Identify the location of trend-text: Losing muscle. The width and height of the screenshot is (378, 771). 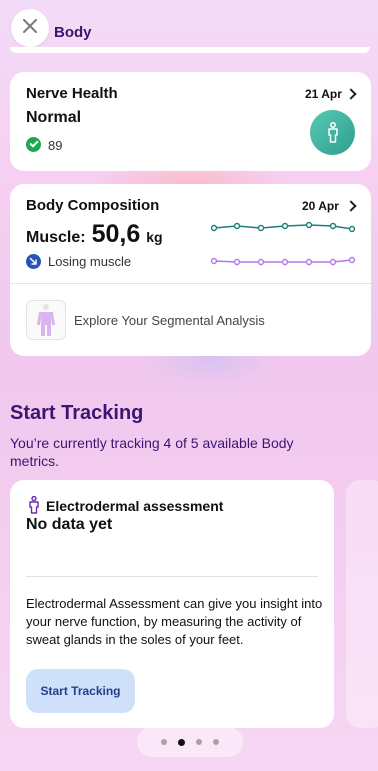
(90, 261).